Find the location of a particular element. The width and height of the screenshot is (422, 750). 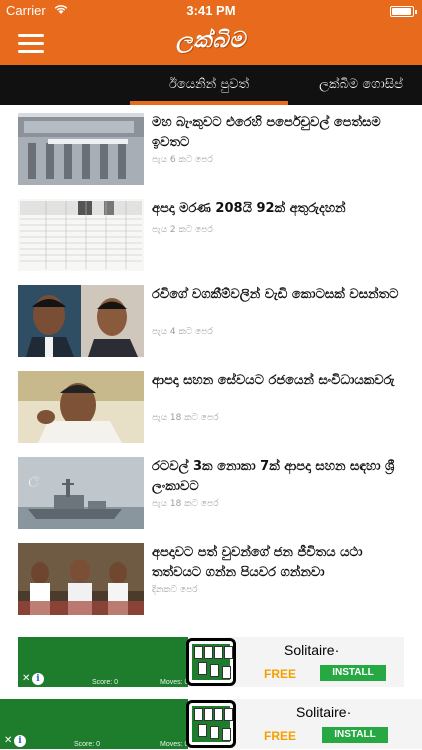

tab-label: ලක්බිම ගොසිප් is located at coordinates (361, 84).